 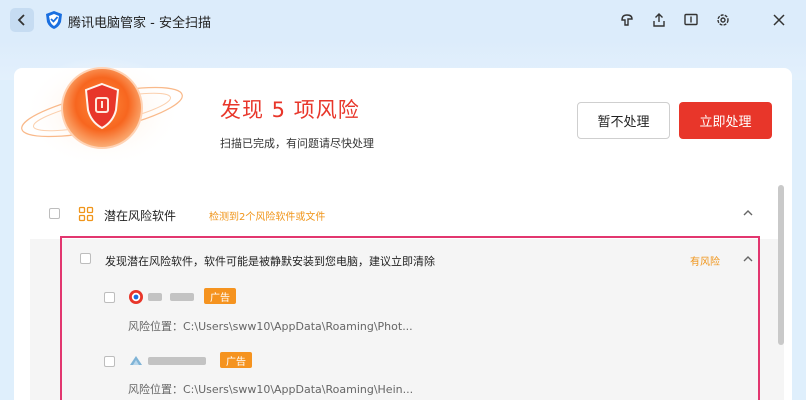 I want to click on fix-now-button: 立即处理, so click(x=725, y=120).